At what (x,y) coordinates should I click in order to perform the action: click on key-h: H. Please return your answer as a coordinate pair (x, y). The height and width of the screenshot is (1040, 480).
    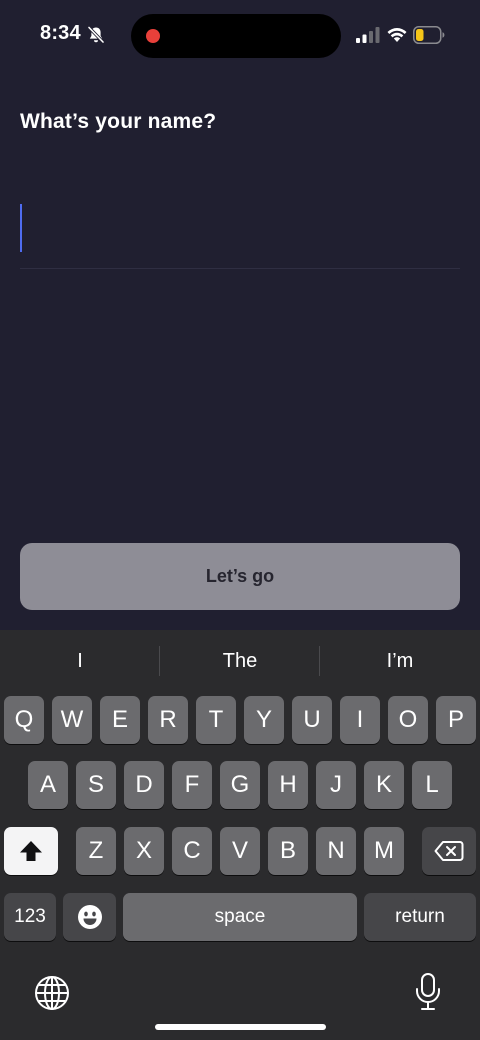
    Looking at the image, I should click on (288, 785).